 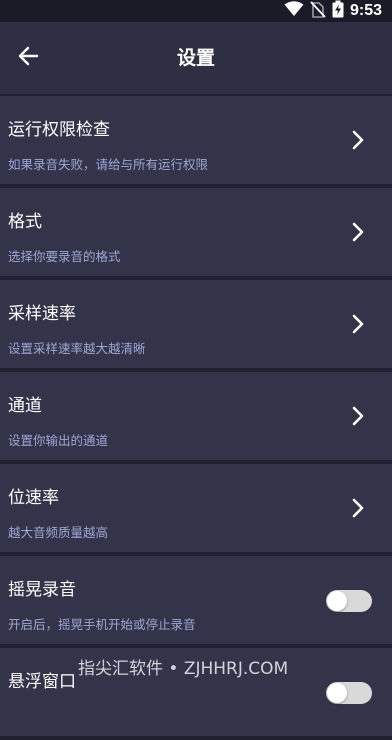 What do you see at coordinates (338, 11) in the screenshot?
I see `battery-charging-icon` at bounding box center [338, 11].